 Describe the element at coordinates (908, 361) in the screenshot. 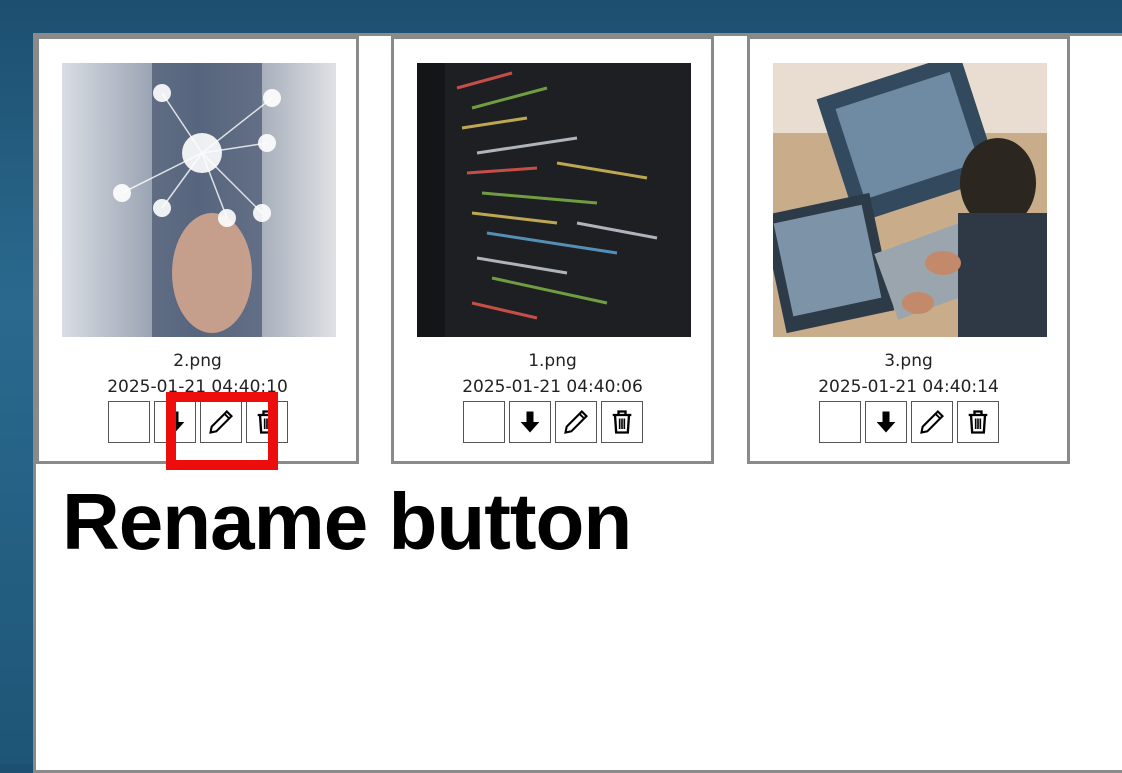

I see `file-name: 3.png` at that location.